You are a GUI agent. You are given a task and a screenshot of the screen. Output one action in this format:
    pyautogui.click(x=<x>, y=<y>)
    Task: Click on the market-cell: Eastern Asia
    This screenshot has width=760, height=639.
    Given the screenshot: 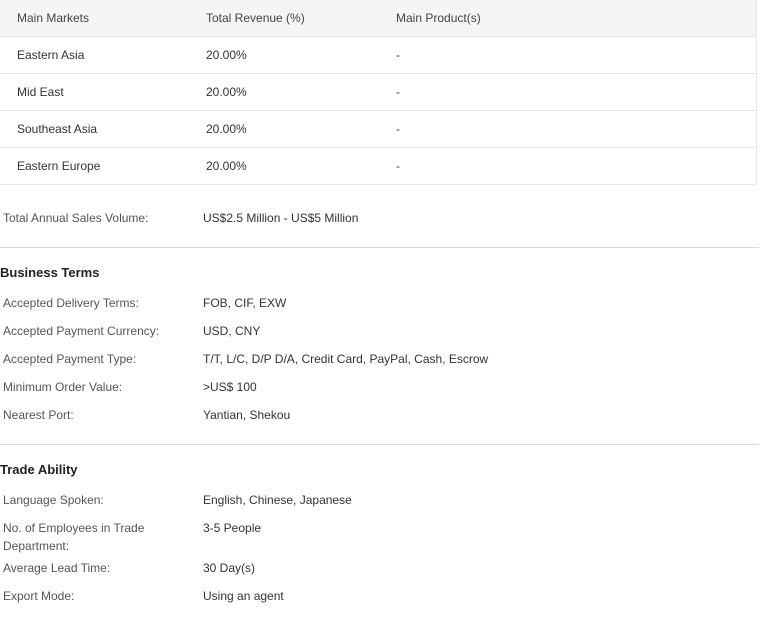 What is the action you would take?
    pyautogui.click(x=94, y=55)
    